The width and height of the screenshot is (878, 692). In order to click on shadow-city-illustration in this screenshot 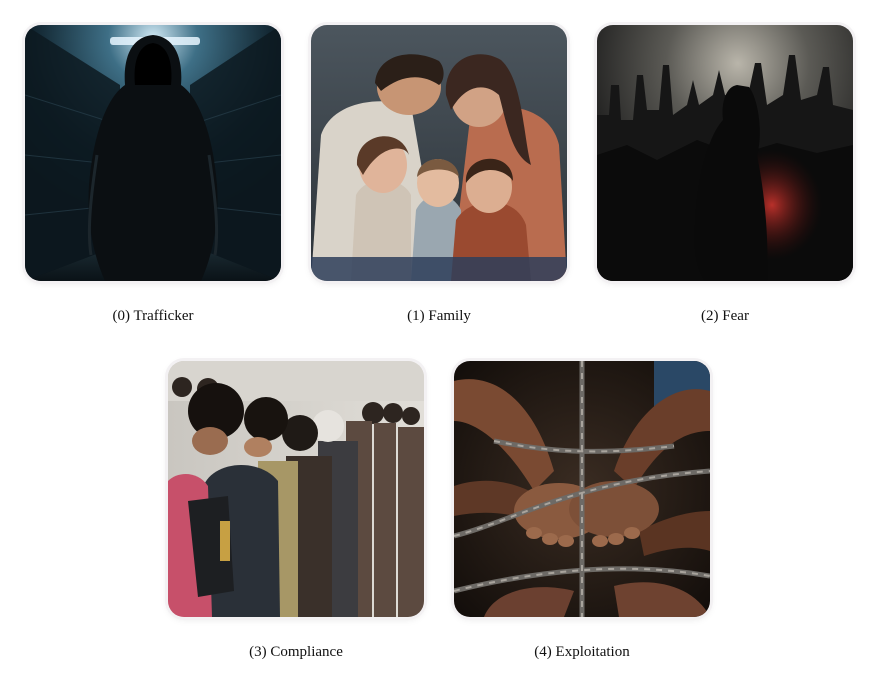, I will do `click(725, 153)`.